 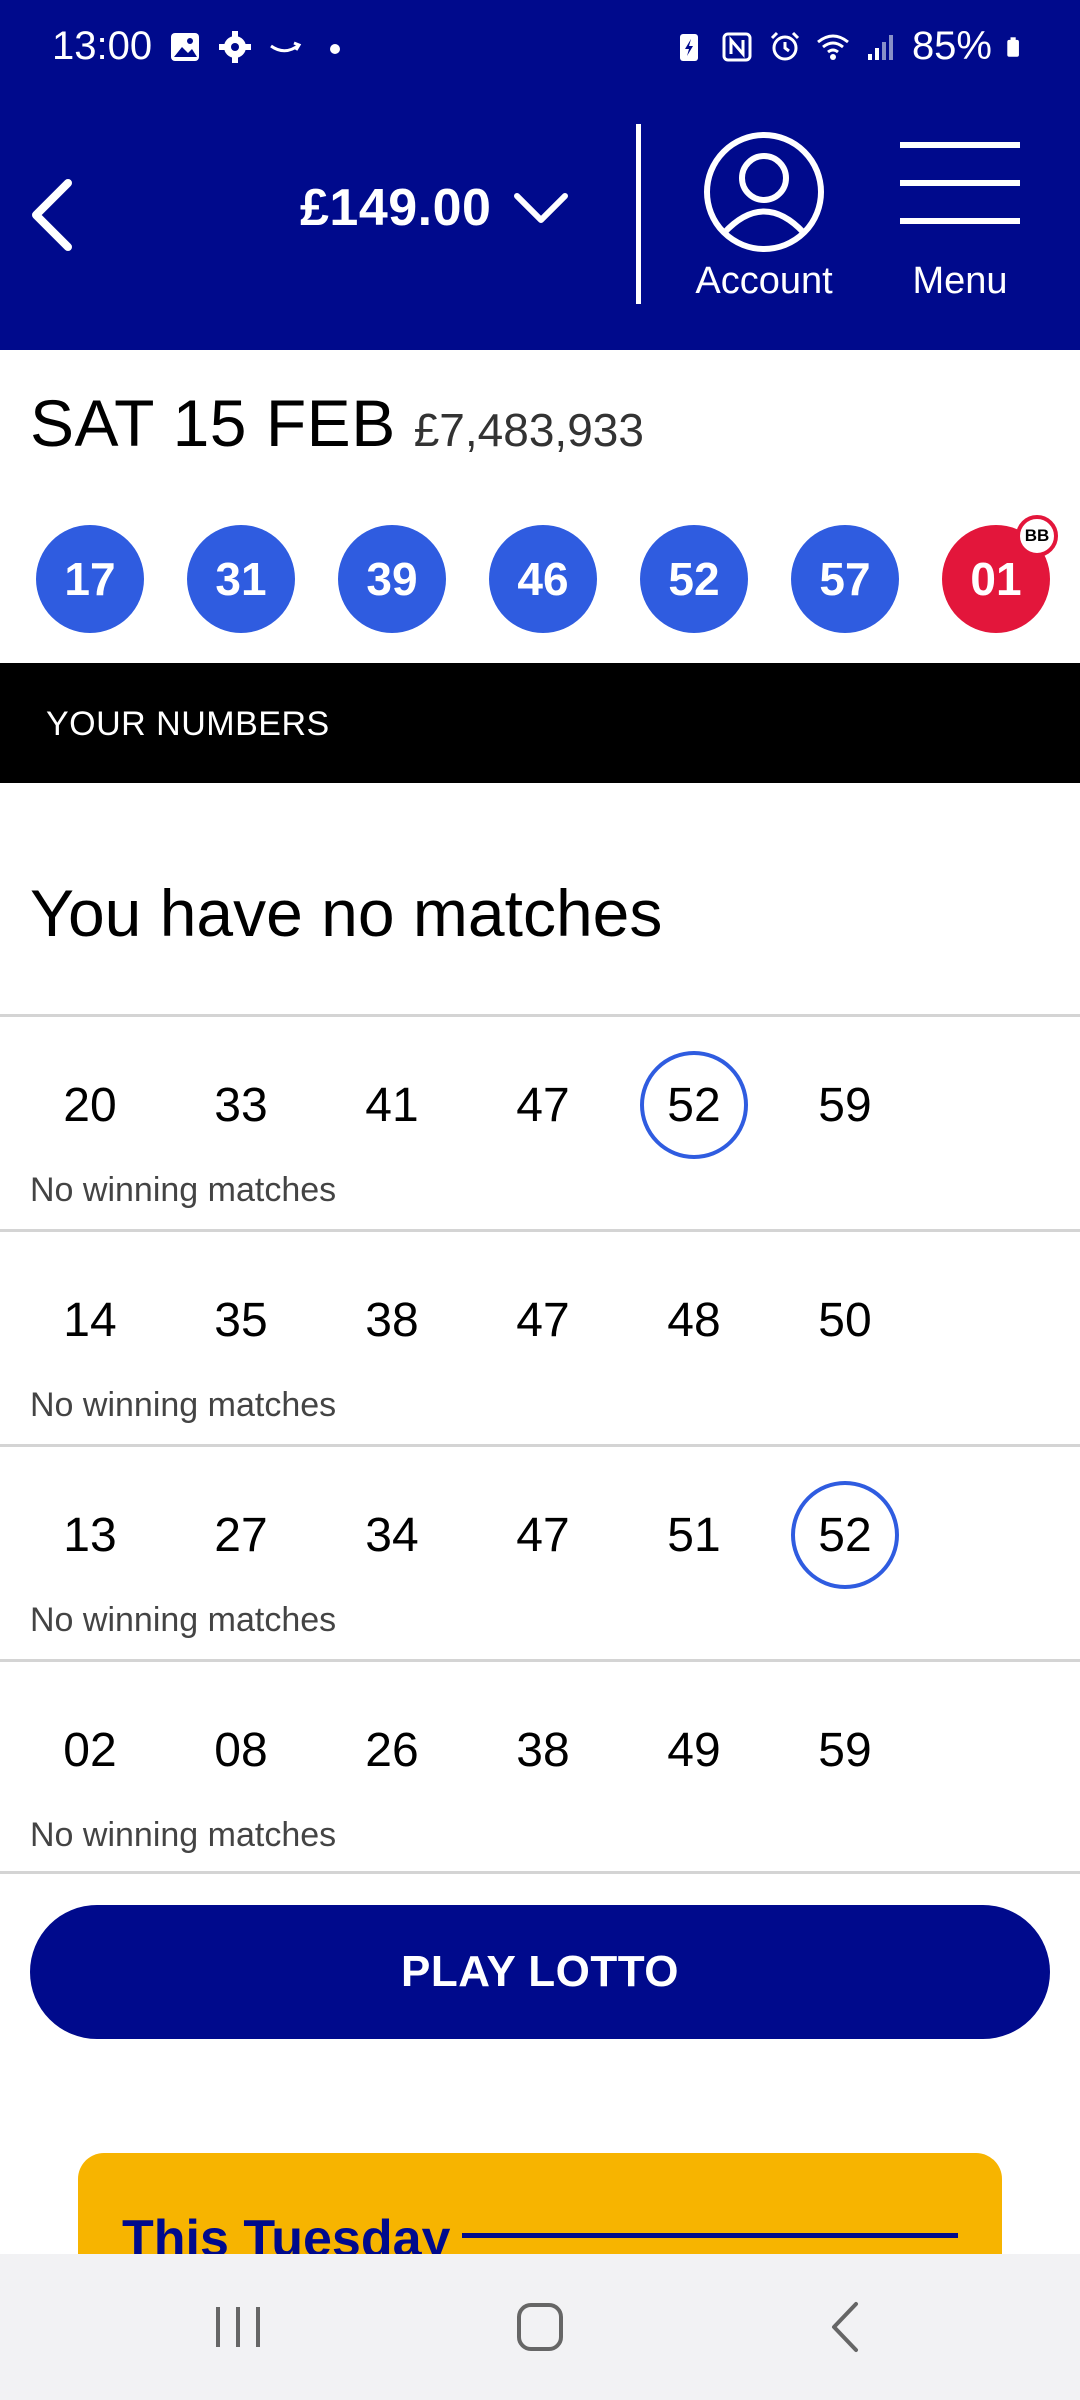 I want to click on dot-icon, so click(x=335, y=49).